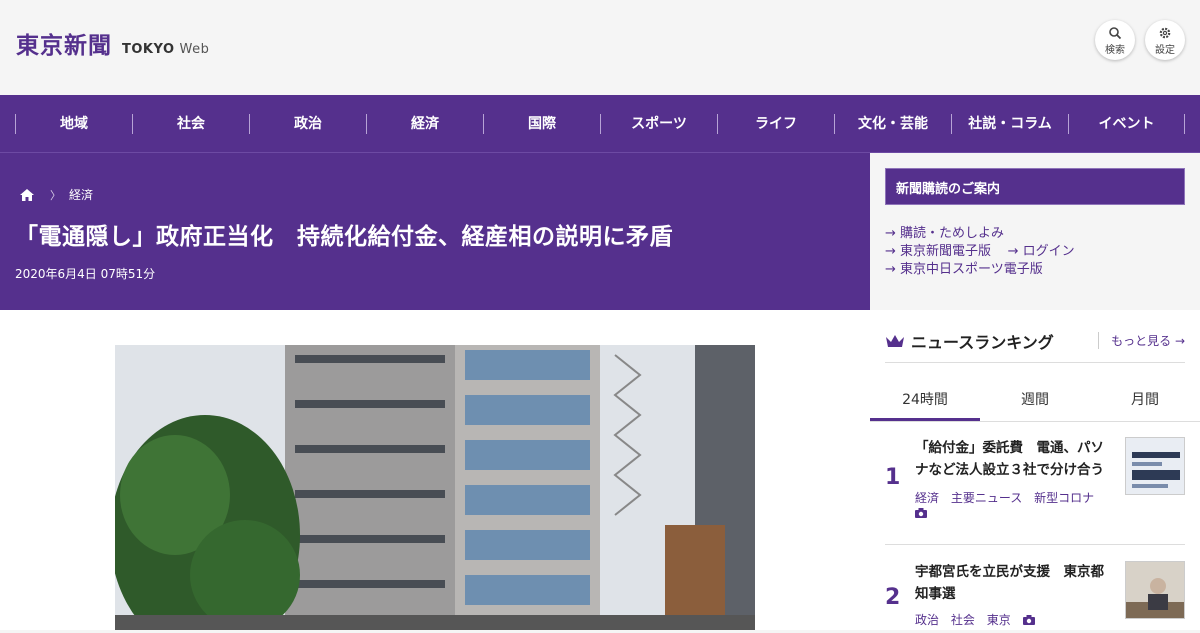  Describe the element at coordinates (1165, 40) in the screenshot. I see `settings-button: 設定` at that location.